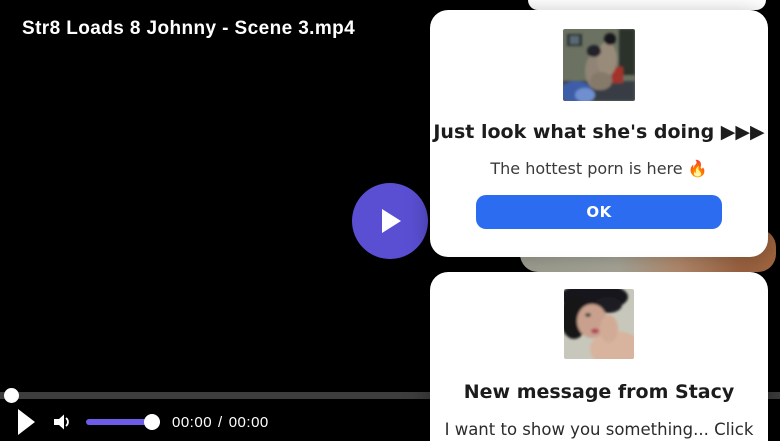  I want to click on message-body: I want to show you something... Click to, so click(599, 430).